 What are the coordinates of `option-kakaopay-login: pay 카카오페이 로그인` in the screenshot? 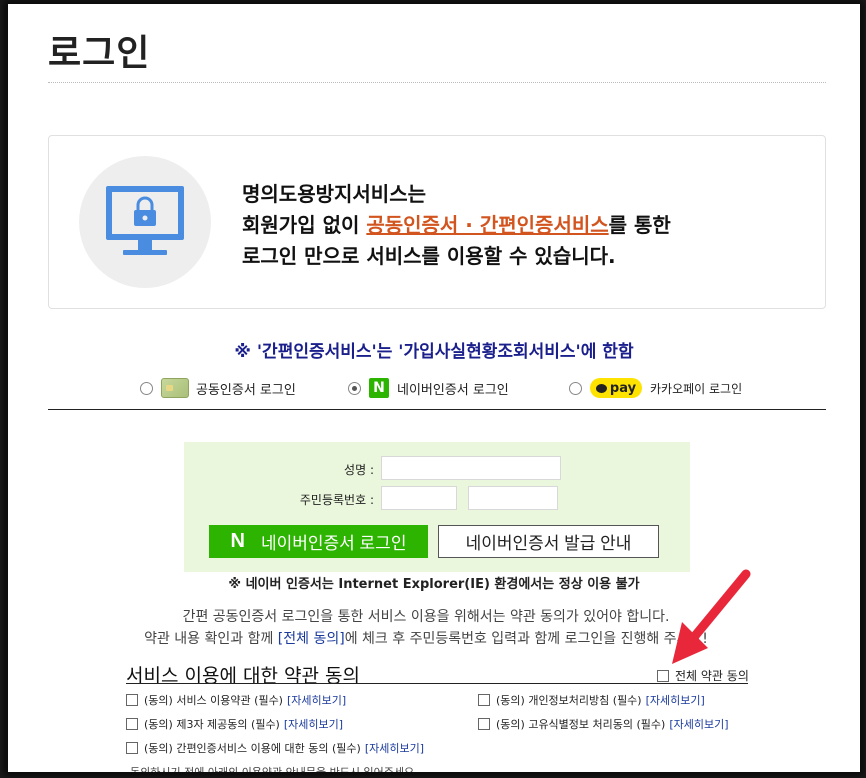 It's located at (655, 388).